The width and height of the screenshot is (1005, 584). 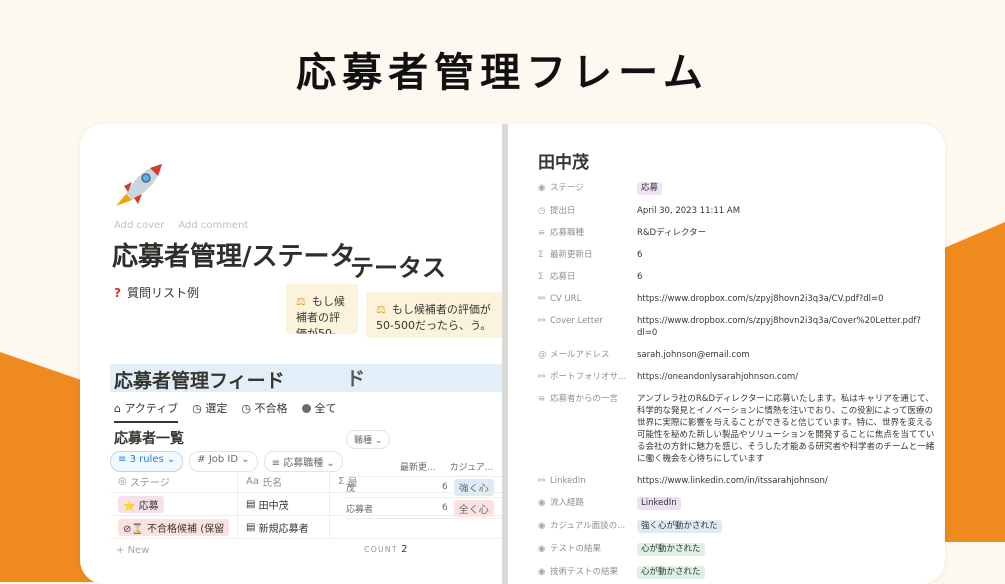 What do you see at coordinates (308, 550) in the screenshot?
I see `new-row-button: + New` at bounding box center [308, 550].